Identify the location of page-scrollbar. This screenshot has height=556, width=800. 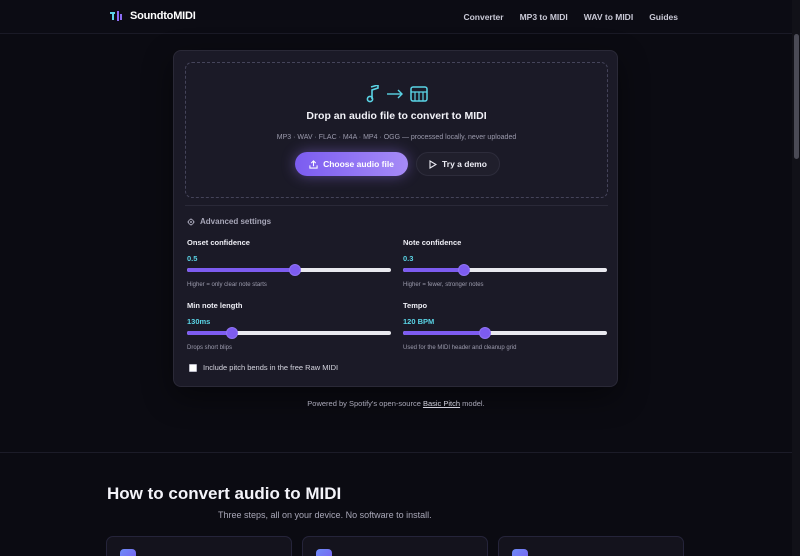
(796, 278).